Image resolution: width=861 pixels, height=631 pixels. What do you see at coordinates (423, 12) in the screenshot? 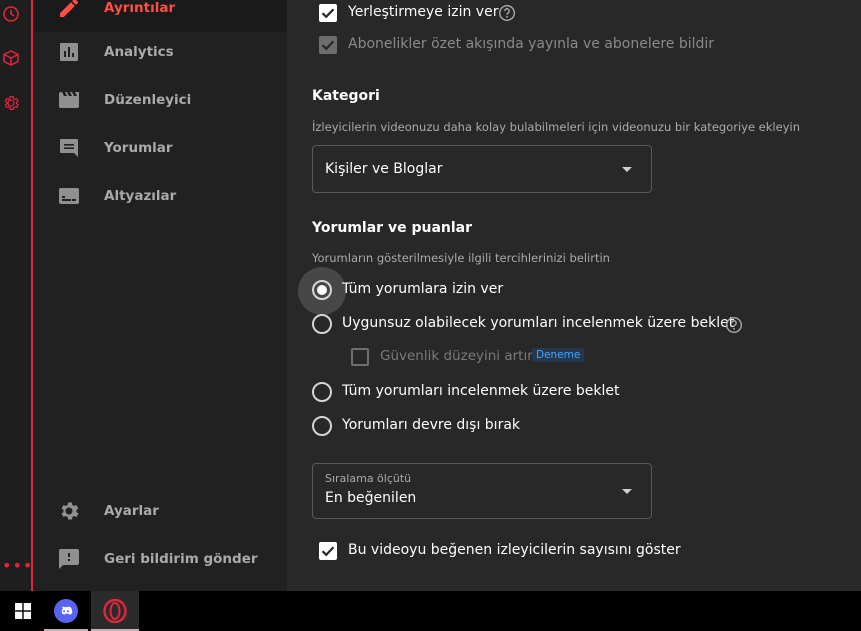
I see `embed-label: Yerleştirmeye izin ver` at bounding box center [423, 12].